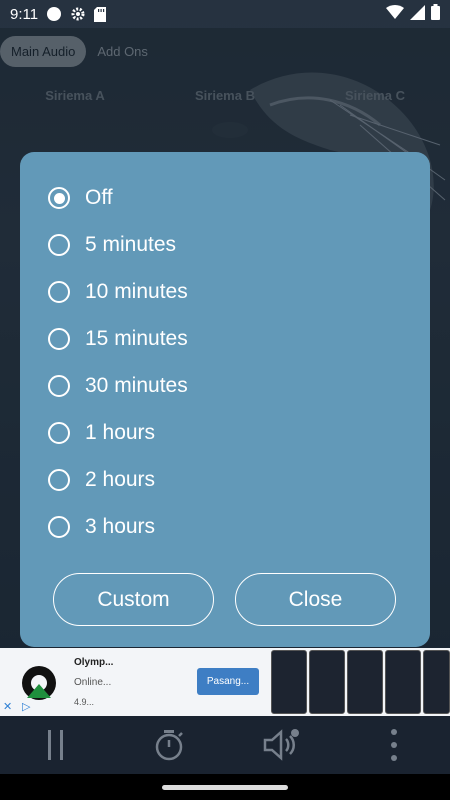 The image size is (450, 800). I want to click on option-5-minutes: 5 minutes, so click(112, 245).